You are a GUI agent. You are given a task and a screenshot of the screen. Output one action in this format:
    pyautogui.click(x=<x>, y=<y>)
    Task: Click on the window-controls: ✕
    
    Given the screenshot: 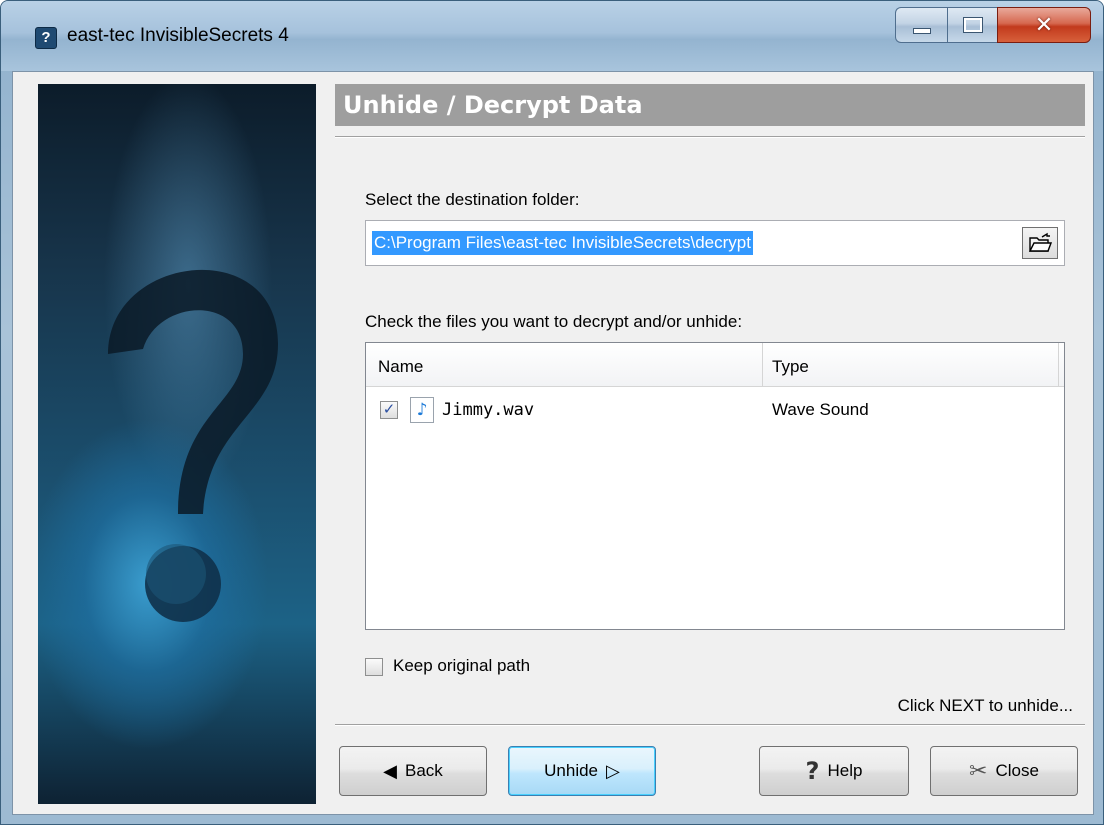 What is the action you would take?
    pyautogui.click(x=993, y=26)
    